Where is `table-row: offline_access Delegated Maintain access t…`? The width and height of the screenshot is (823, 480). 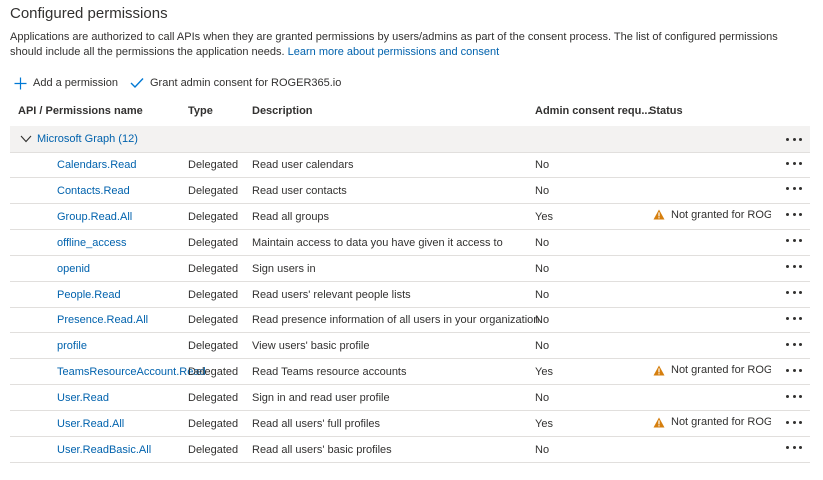
table-row: offline_access Delegated Maintain access t… is located at coordinates (410, 243).